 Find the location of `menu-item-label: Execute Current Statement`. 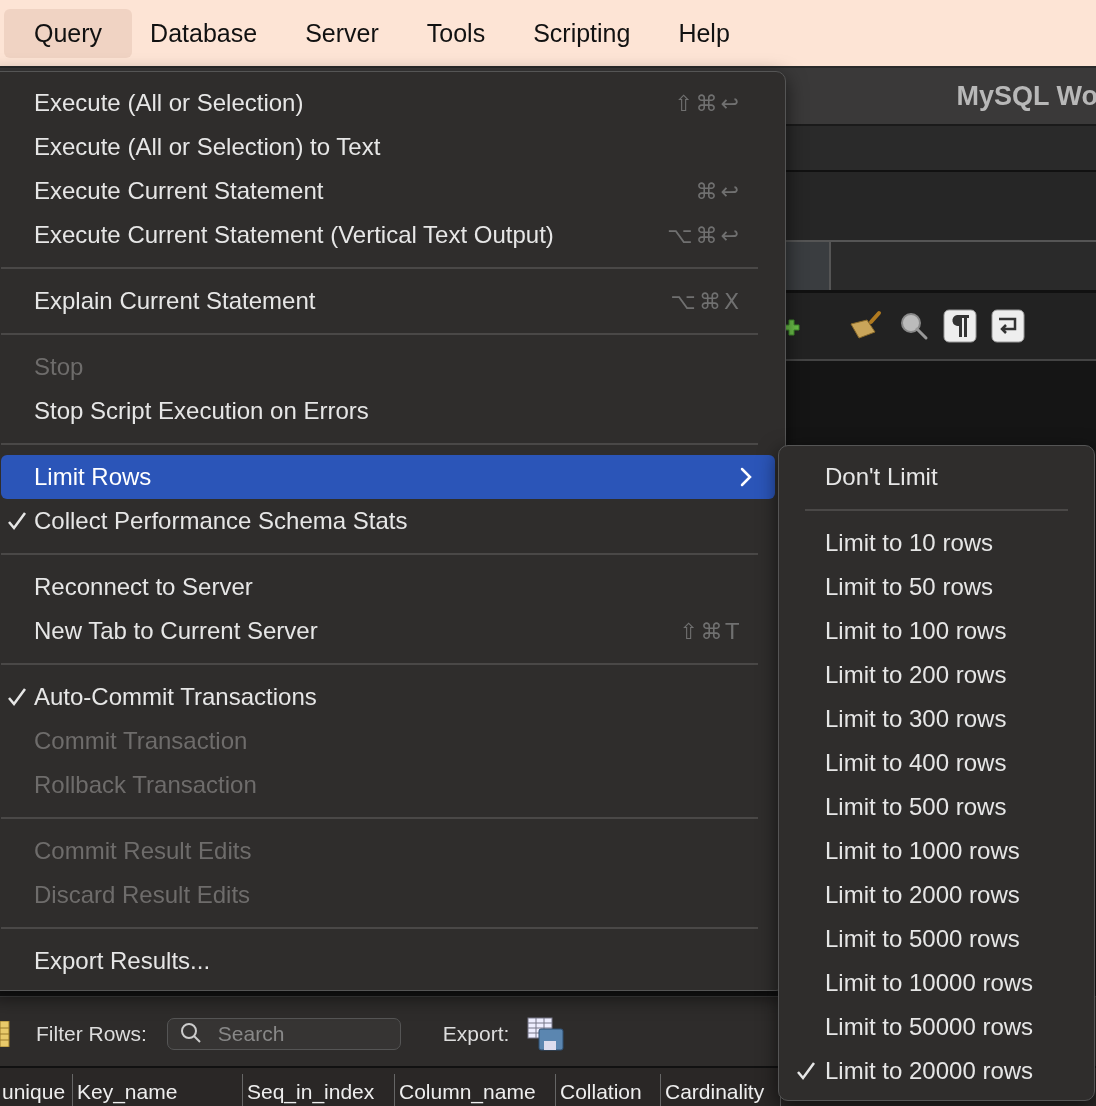

menu-item-label: Execute Current Statement is located at coordinates (179, 191).